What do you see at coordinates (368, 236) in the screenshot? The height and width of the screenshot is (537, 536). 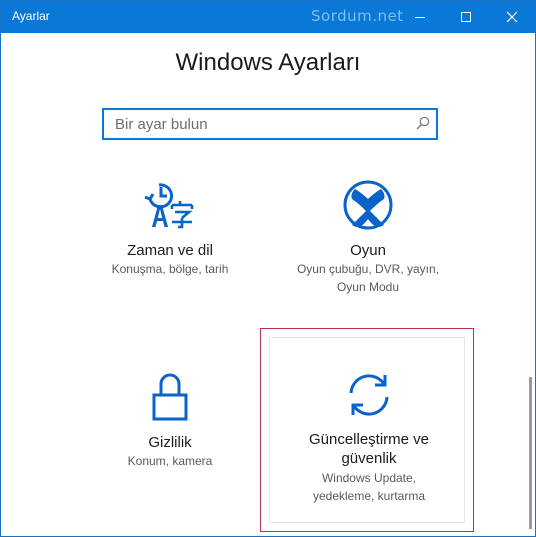 I see `tile-gaming: Oyun Oyun çubuğu, DVR, yayın, Oyun Modu` at bounding box center [368, 236].